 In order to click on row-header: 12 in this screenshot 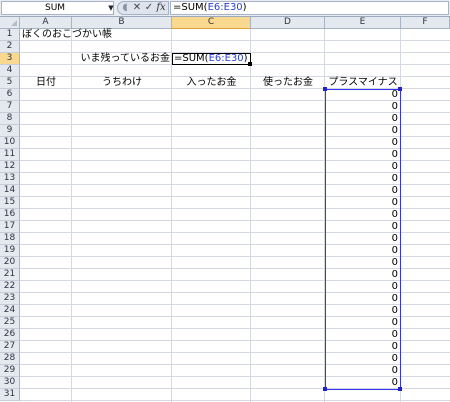, I will do `click(10, 167)`.